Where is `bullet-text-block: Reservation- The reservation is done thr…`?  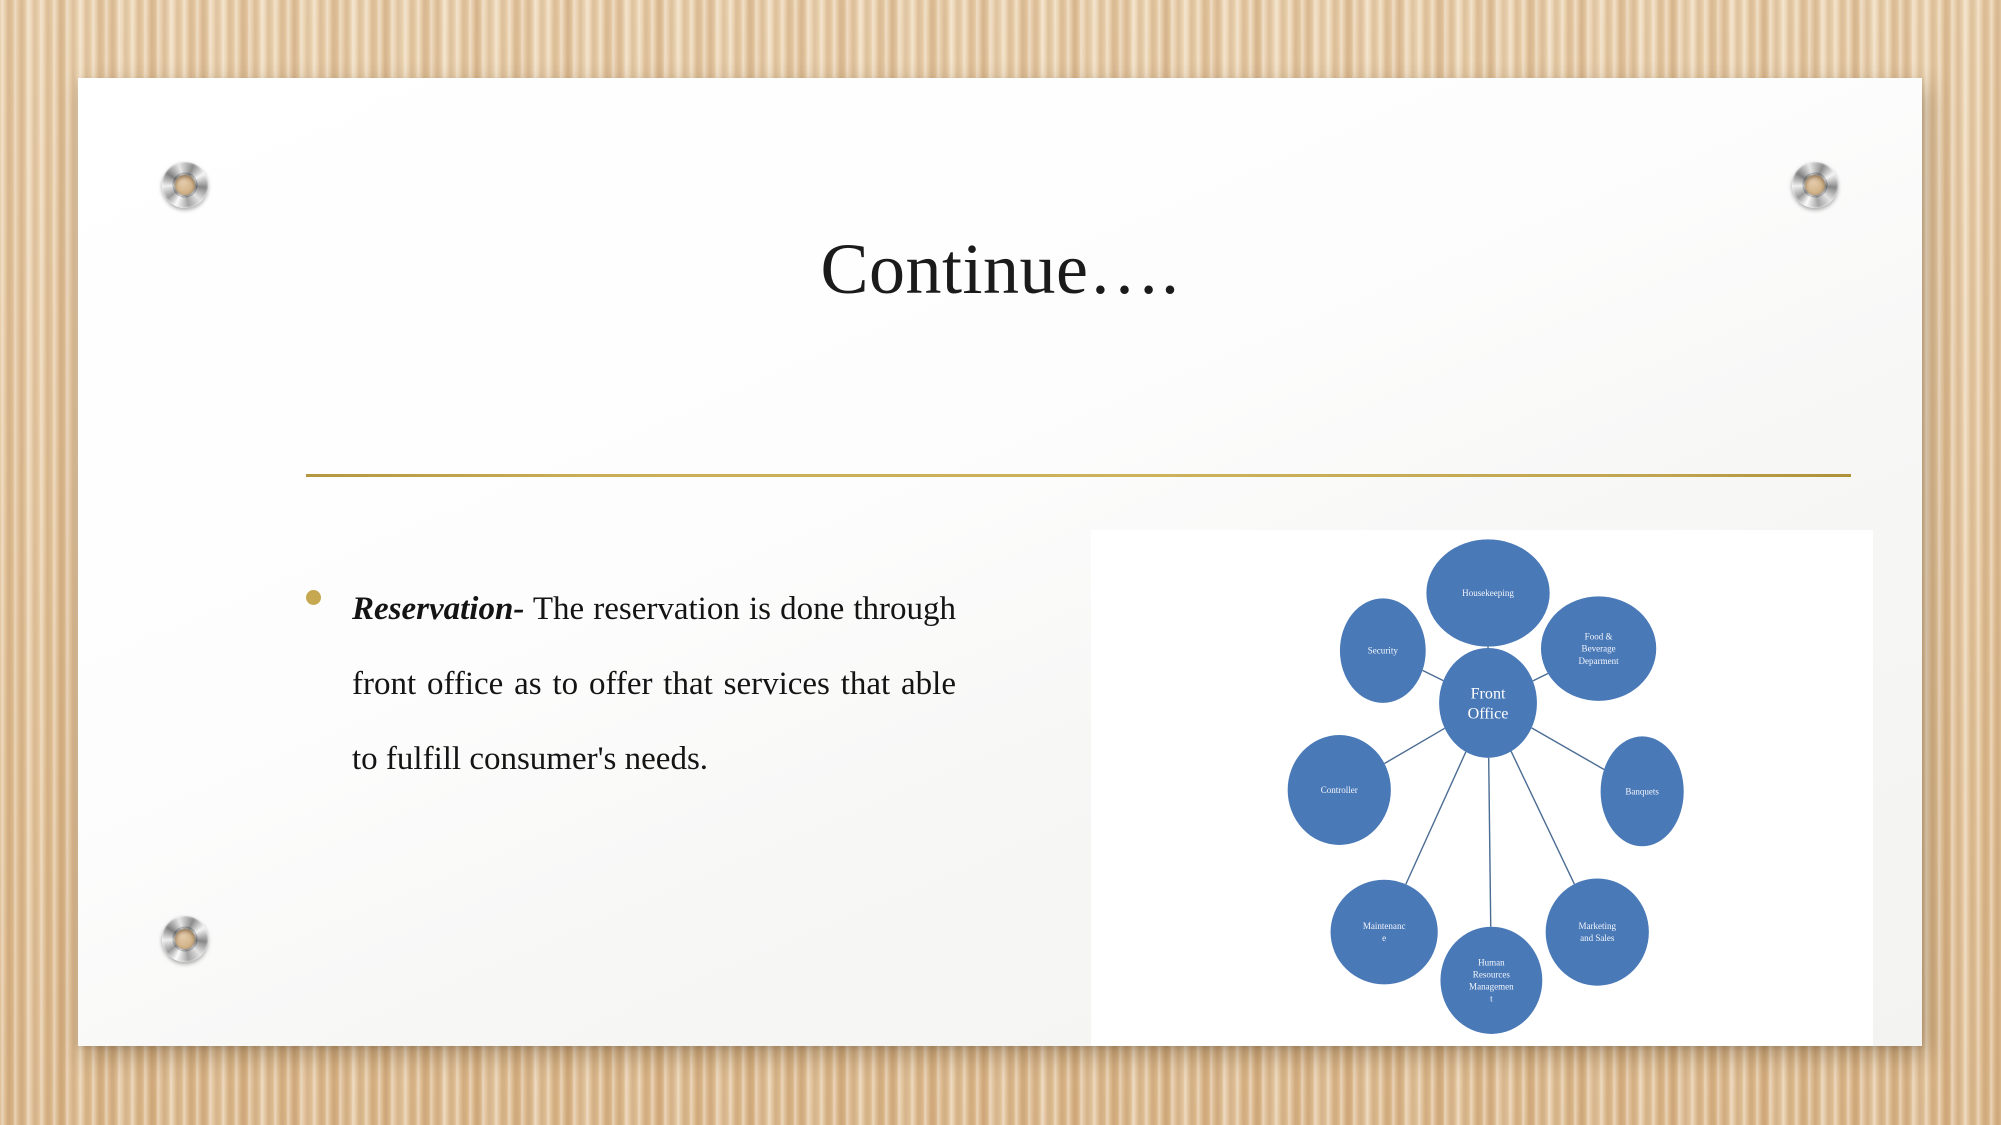 bullet-text-block: Reservation- The reservation is done thr… is located at coordinates (654, 684).